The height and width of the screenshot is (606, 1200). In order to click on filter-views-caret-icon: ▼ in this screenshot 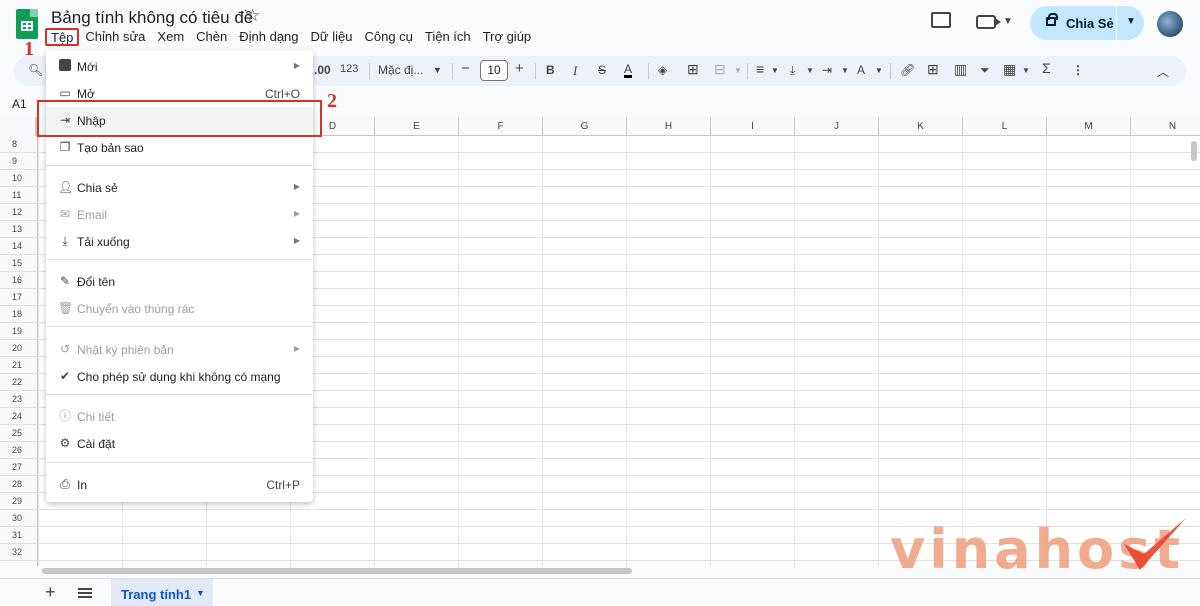, I will do `click(1026, 70)`.